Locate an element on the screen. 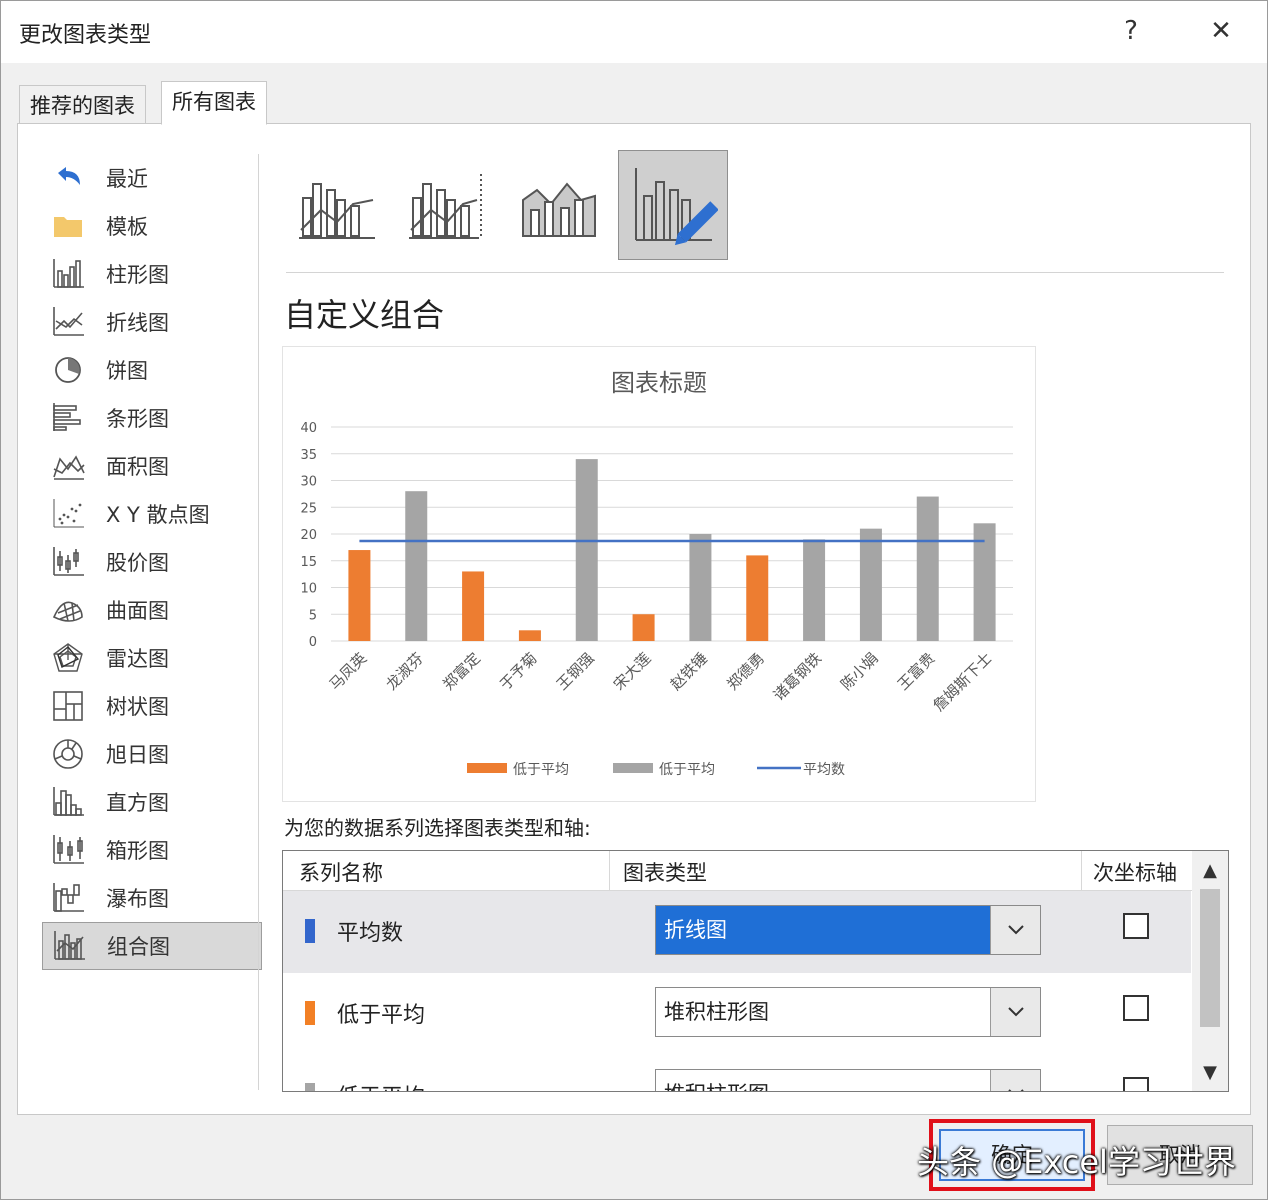 This screenshot has width=1268, height=1200. series-grid-header: 系列名称 图表类型 次坐标轴 is located at coordinates (755, 871).